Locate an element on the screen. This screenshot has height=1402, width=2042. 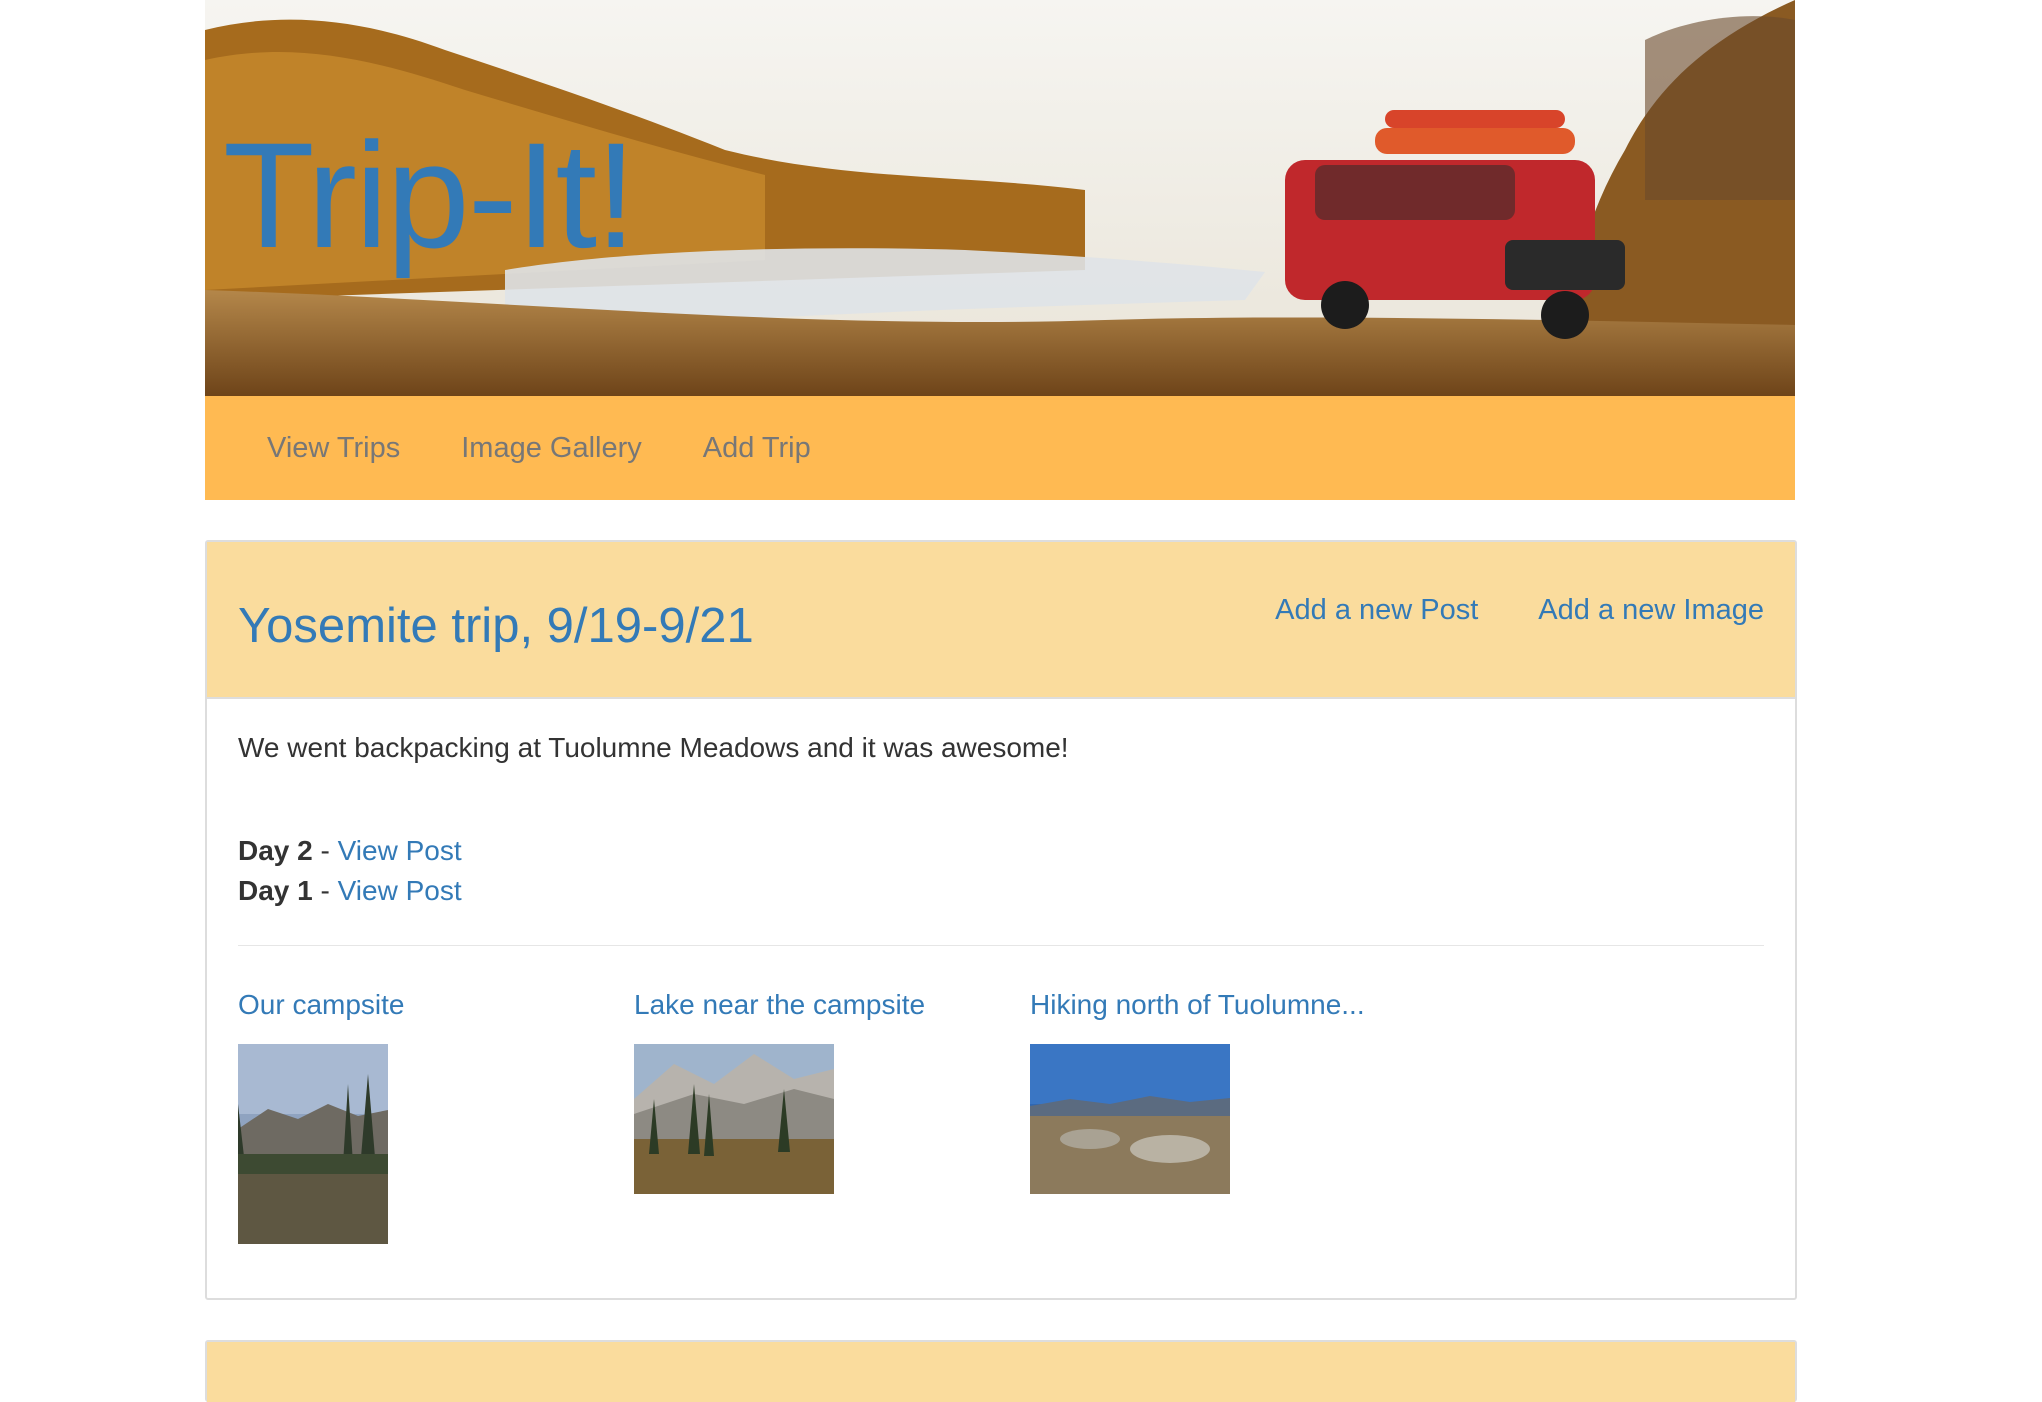
post-day-label: Day 1 is located at coordinates (275, 890).